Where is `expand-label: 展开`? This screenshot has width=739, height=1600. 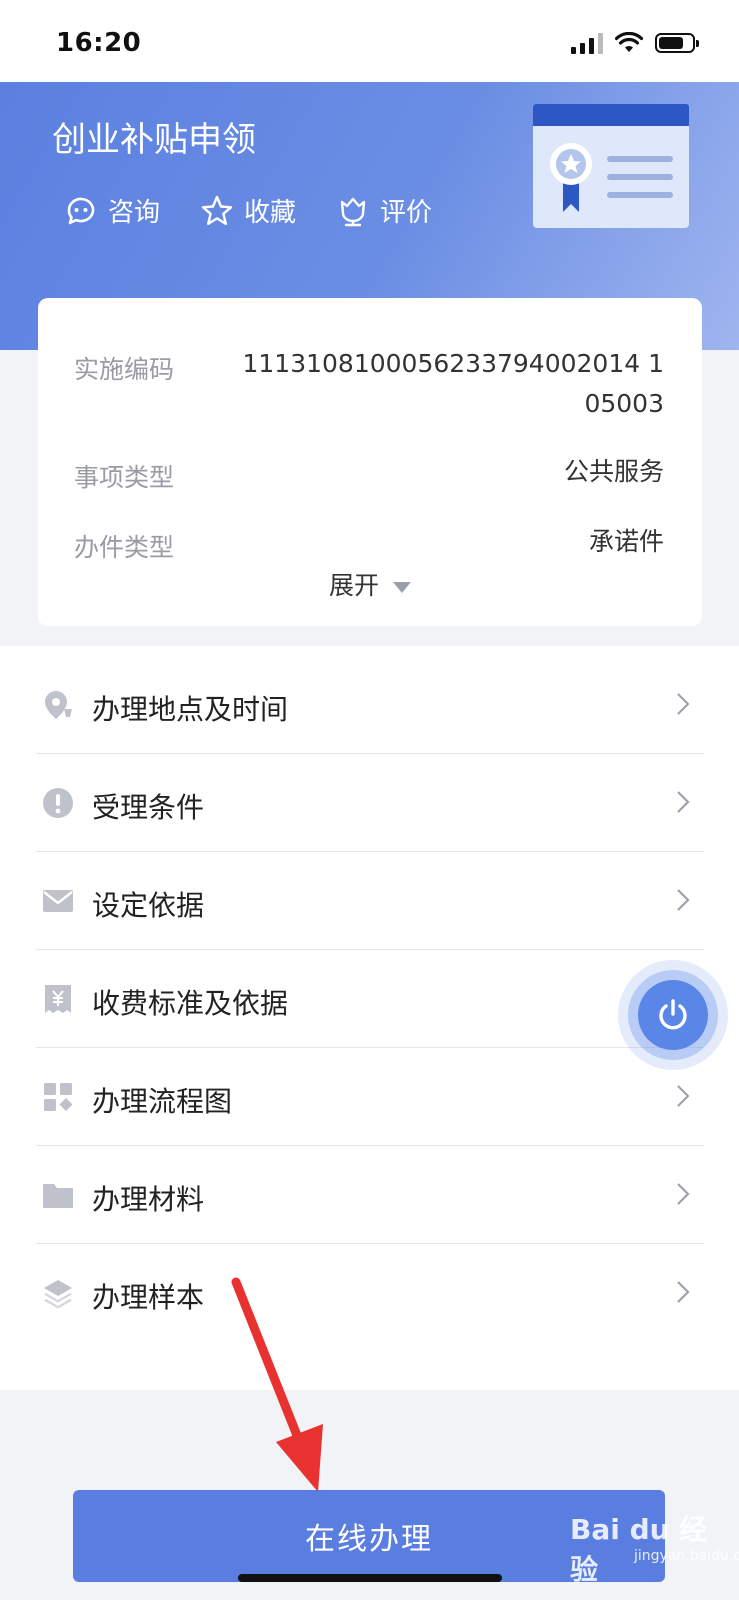
expand-label: 展开 is located at coordinates (353, 585).